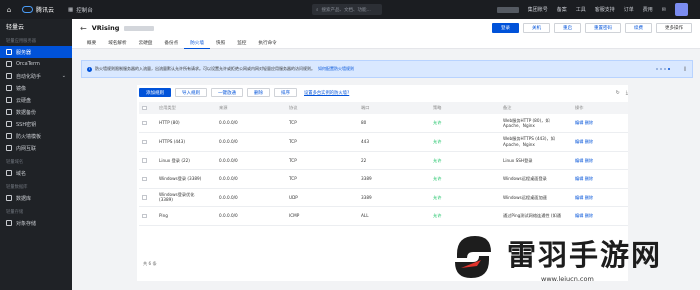 The height and width of the screenshot is (290, 700). Describe the element at coordinates (9, 112) in the screenshot. I see `backup-icon` at that location.